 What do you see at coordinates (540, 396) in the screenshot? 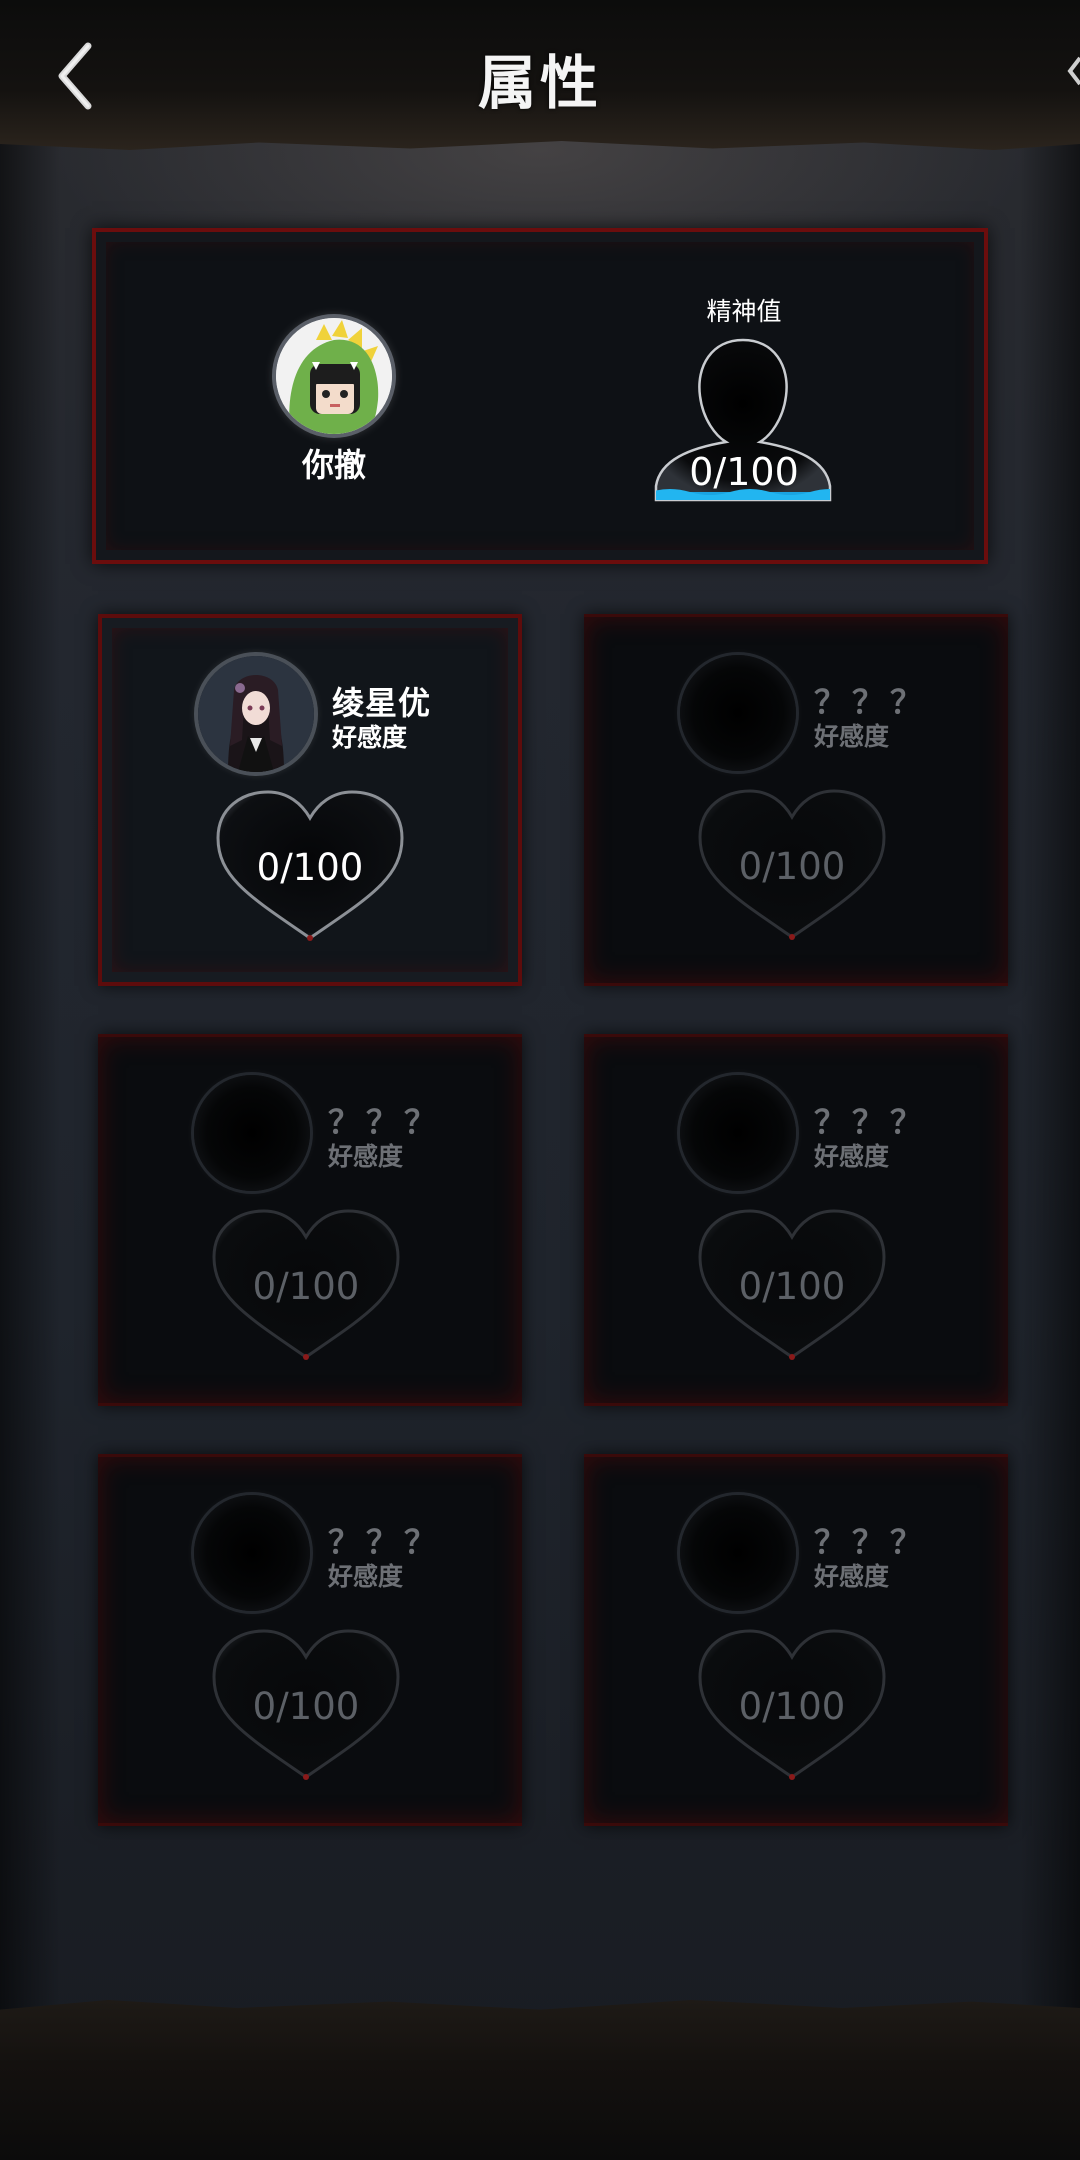
I see `player-card` at bounding box center [540, 396].